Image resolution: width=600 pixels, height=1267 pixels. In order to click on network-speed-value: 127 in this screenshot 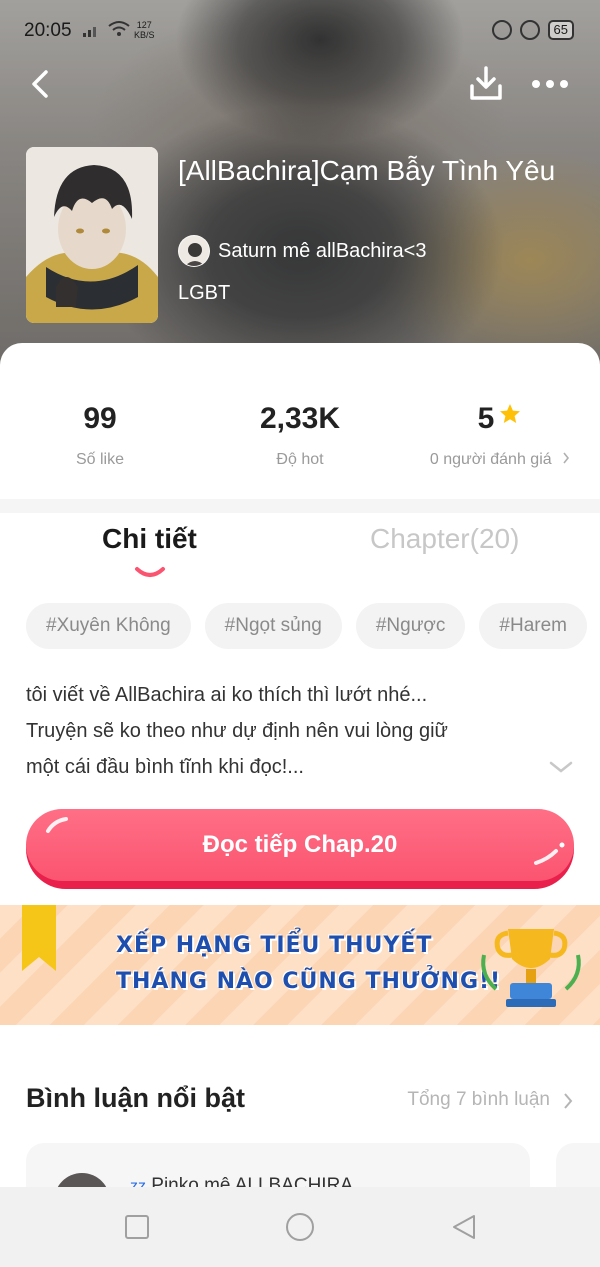, I will do `click(144, 25)`.